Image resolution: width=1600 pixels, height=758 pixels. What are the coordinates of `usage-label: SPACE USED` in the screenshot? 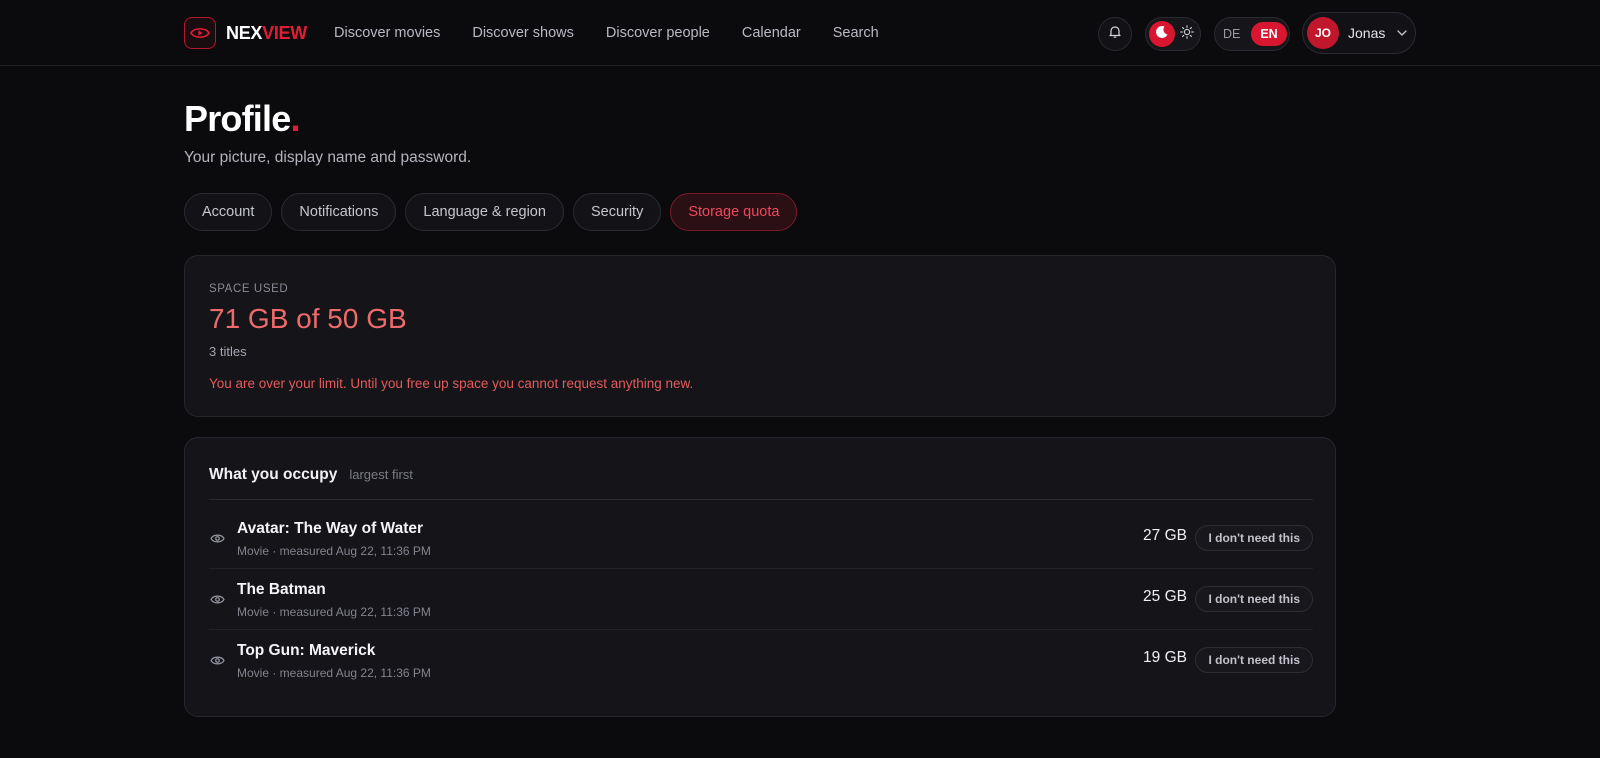 It's located at (249, 289).